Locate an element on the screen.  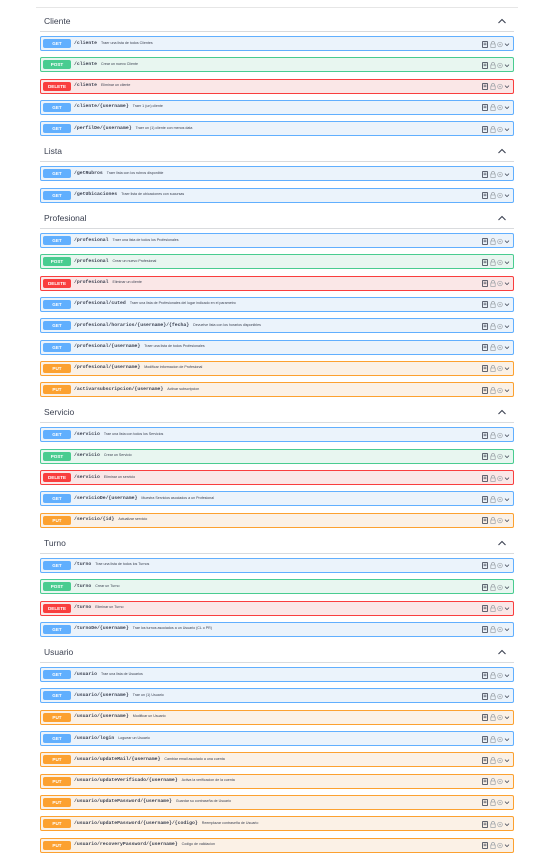
operation-row: POST /turno Crear un Turno is located at coordinates (277, 587).